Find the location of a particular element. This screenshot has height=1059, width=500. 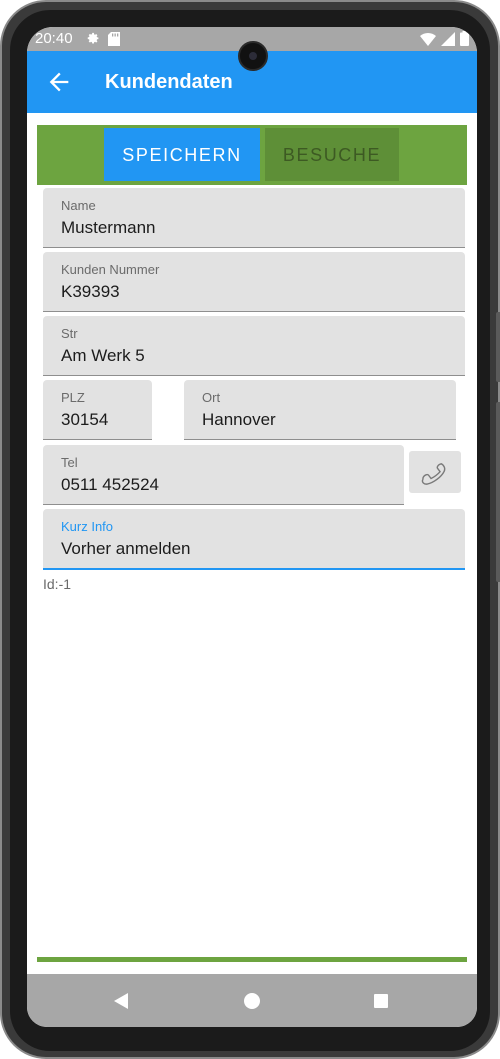

recents-square-icon is located at coordinates (381, 1000).